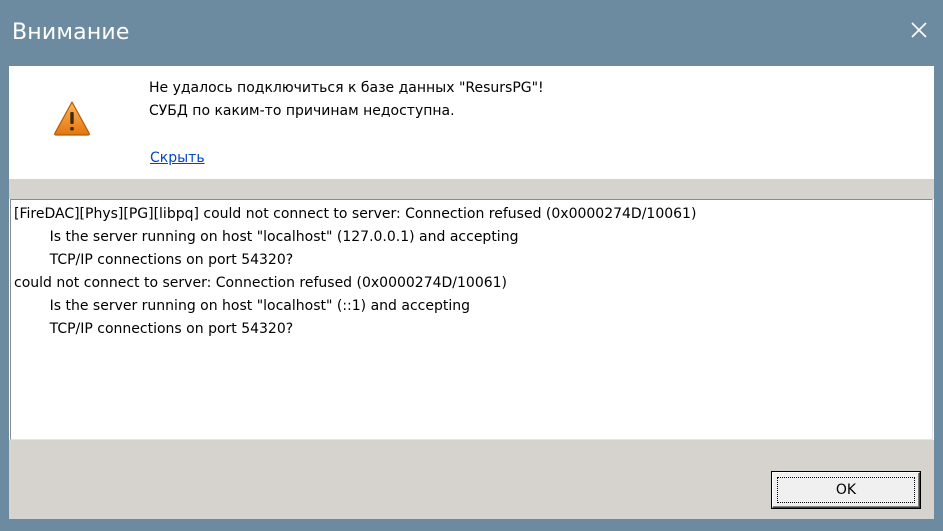  What do you see at coordinates (302, 111) in the screenshot?
I see `error-message-line-2: СУБД по каким-то причинам недоступна.` at bounding box center [302, 111].